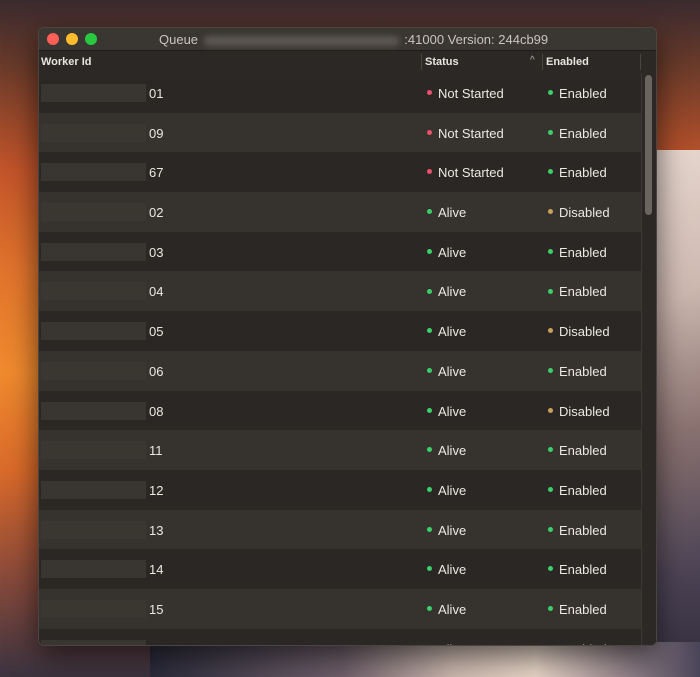 The width and height of the screenshot is (700, 677). What do you see at coordinates (425, 659) in the screenshot?
I see `desktop-landscape` at bounding box center [425, 659].